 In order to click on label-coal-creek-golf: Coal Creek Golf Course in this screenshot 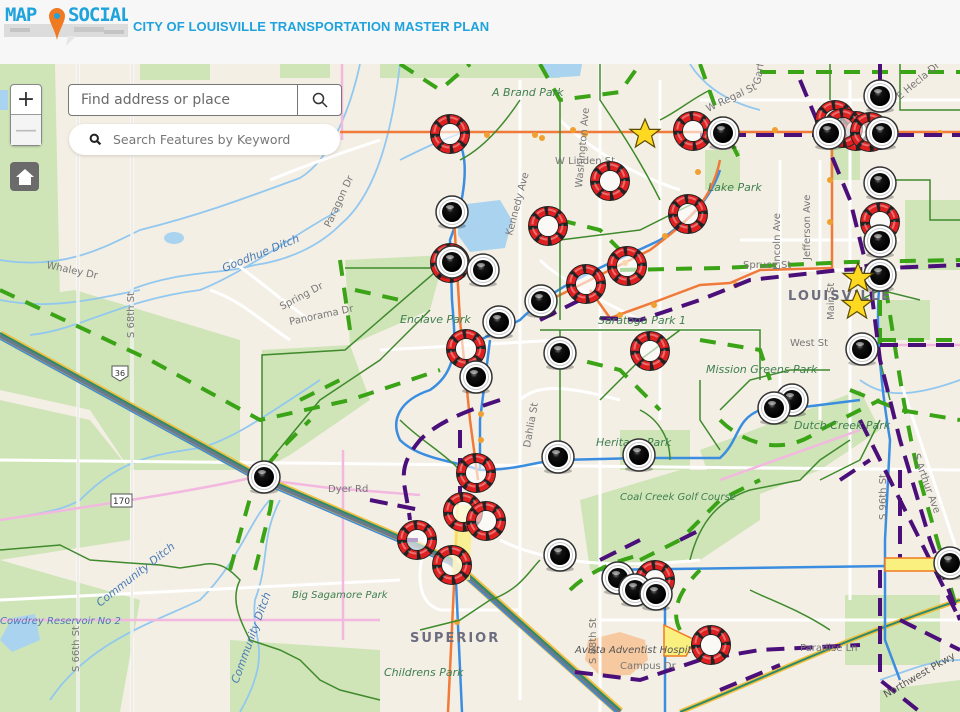, I will do `click(678, 497)`.